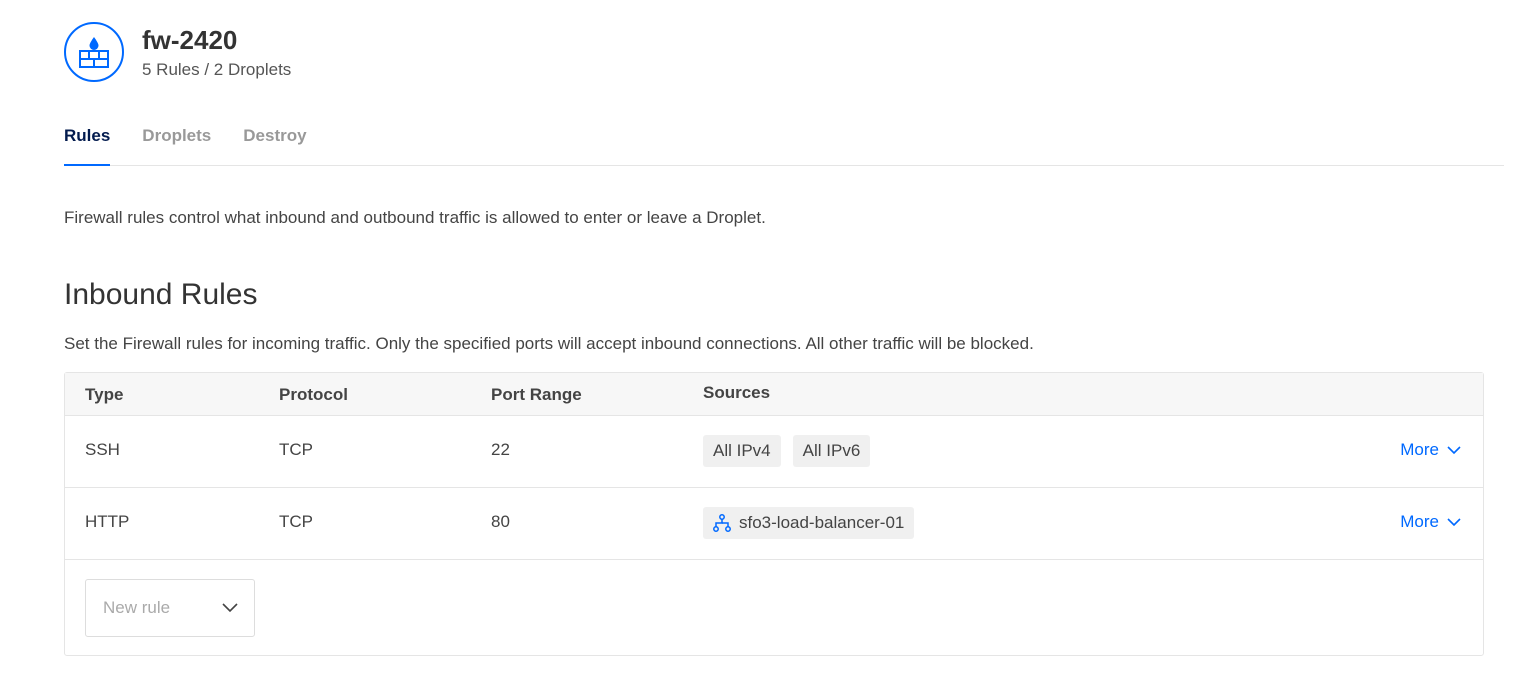  Describe the element at coordinates (774, 394) in the screenshot. I see `table-header: Type Protocol Port Range Sources` at that location.